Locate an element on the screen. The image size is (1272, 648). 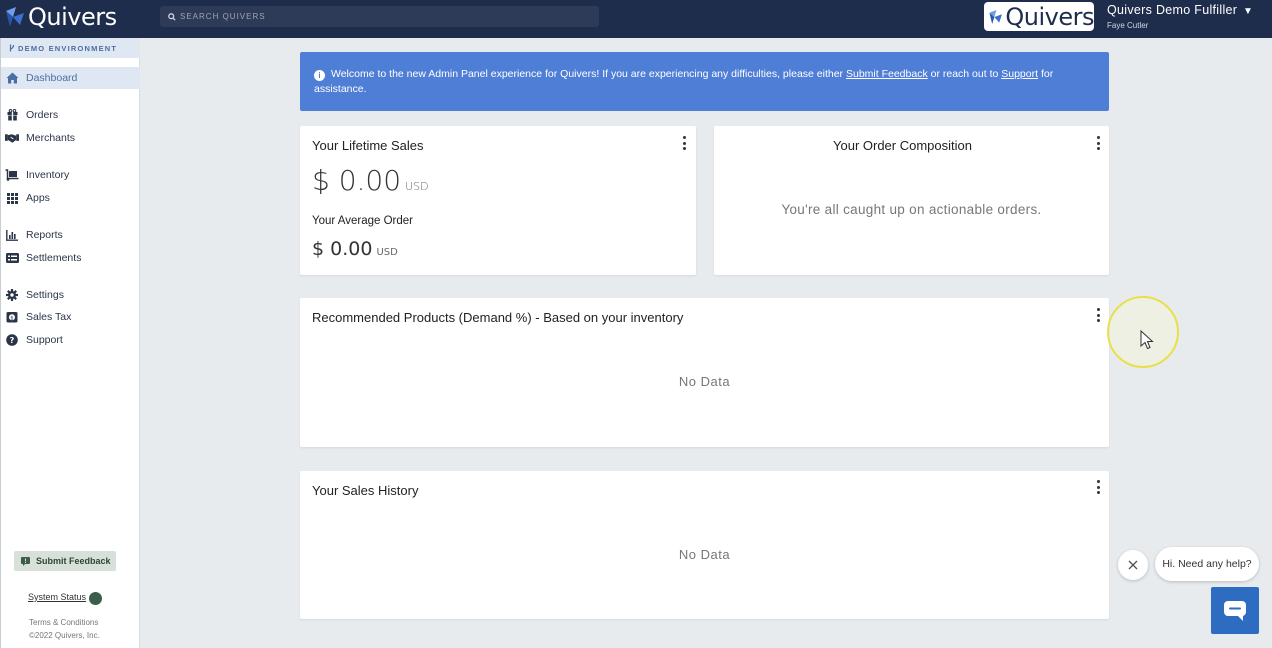
money-bag-icon: $ is located at coordinates (12, 317).